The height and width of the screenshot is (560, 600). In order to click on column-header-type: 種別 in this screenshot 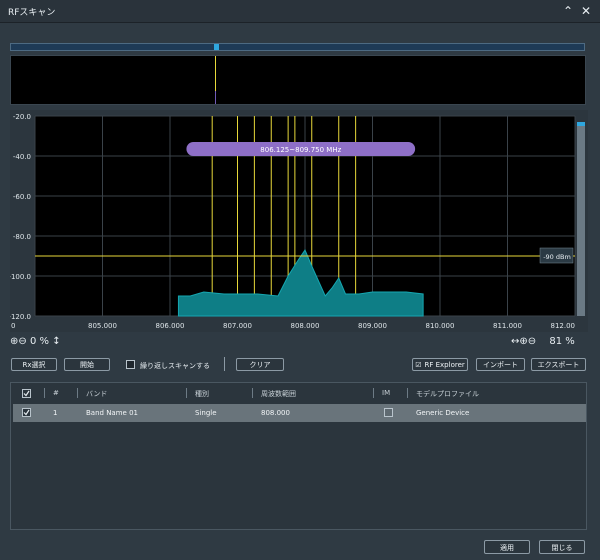, I will do `click(202, 394)`.